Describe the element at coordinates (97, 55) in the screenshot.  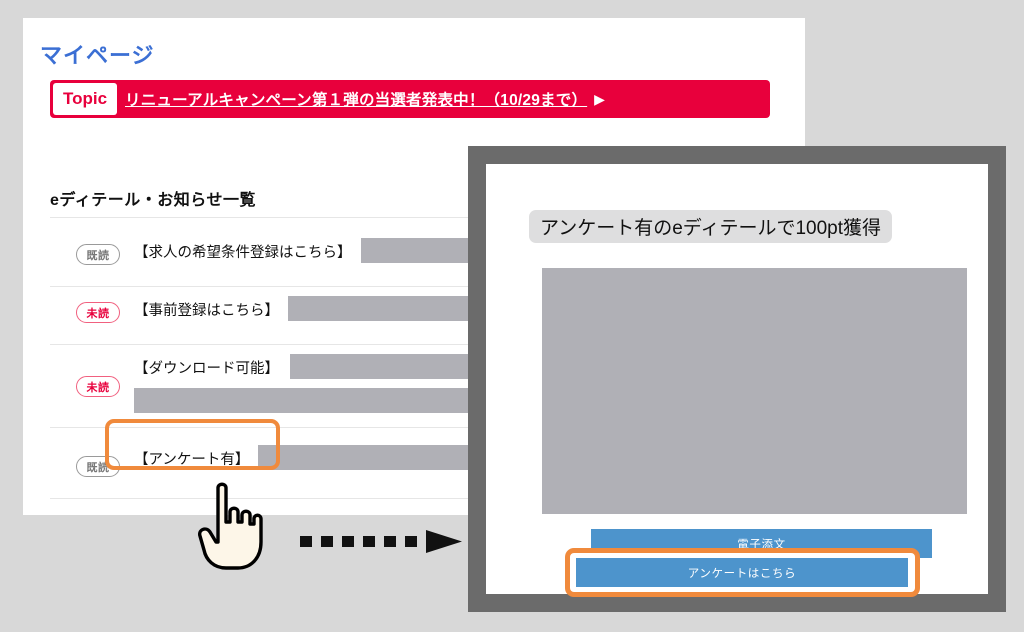
I see `page-title: マイページ` at that location.